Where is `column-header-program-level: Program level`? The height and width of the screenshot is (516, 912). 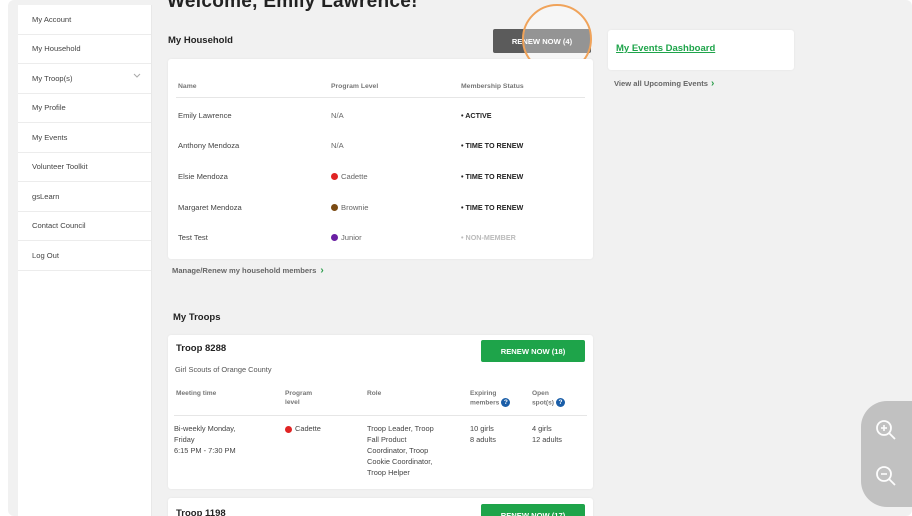
column-header-program-level: Program level is located at coordinates (298, 398).